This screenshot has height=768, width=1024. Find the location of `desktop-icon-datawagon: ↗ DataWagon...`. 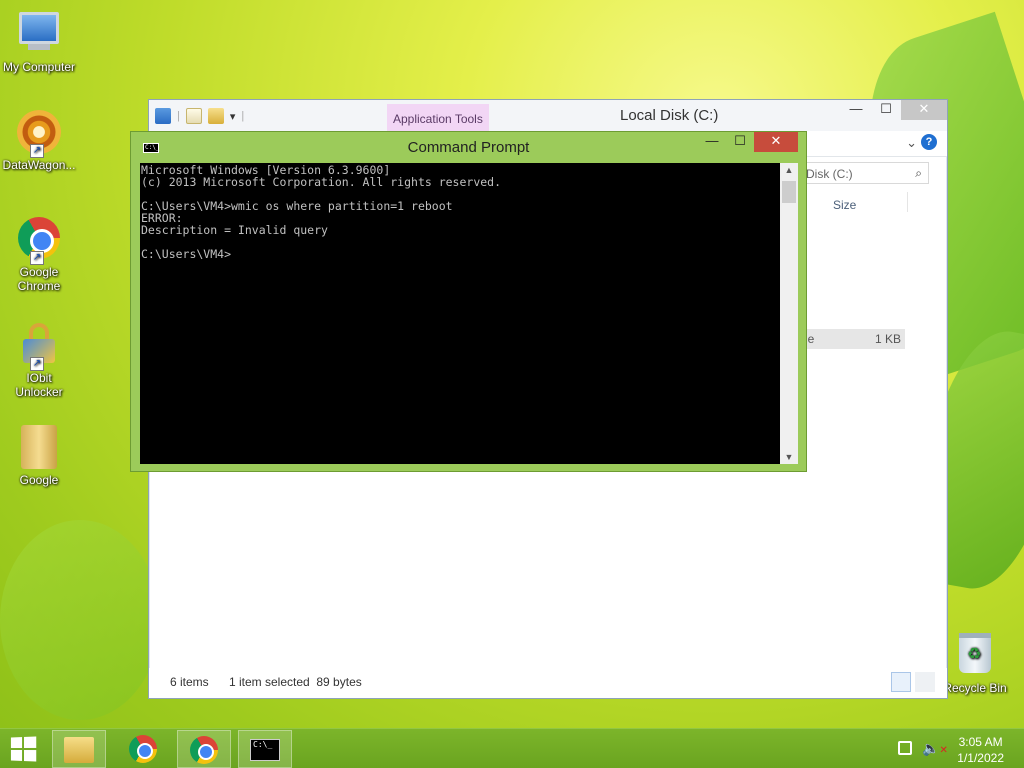

desktop-icon-datawagon: ↗ DataWagon... is located at coordinates (39, 141).